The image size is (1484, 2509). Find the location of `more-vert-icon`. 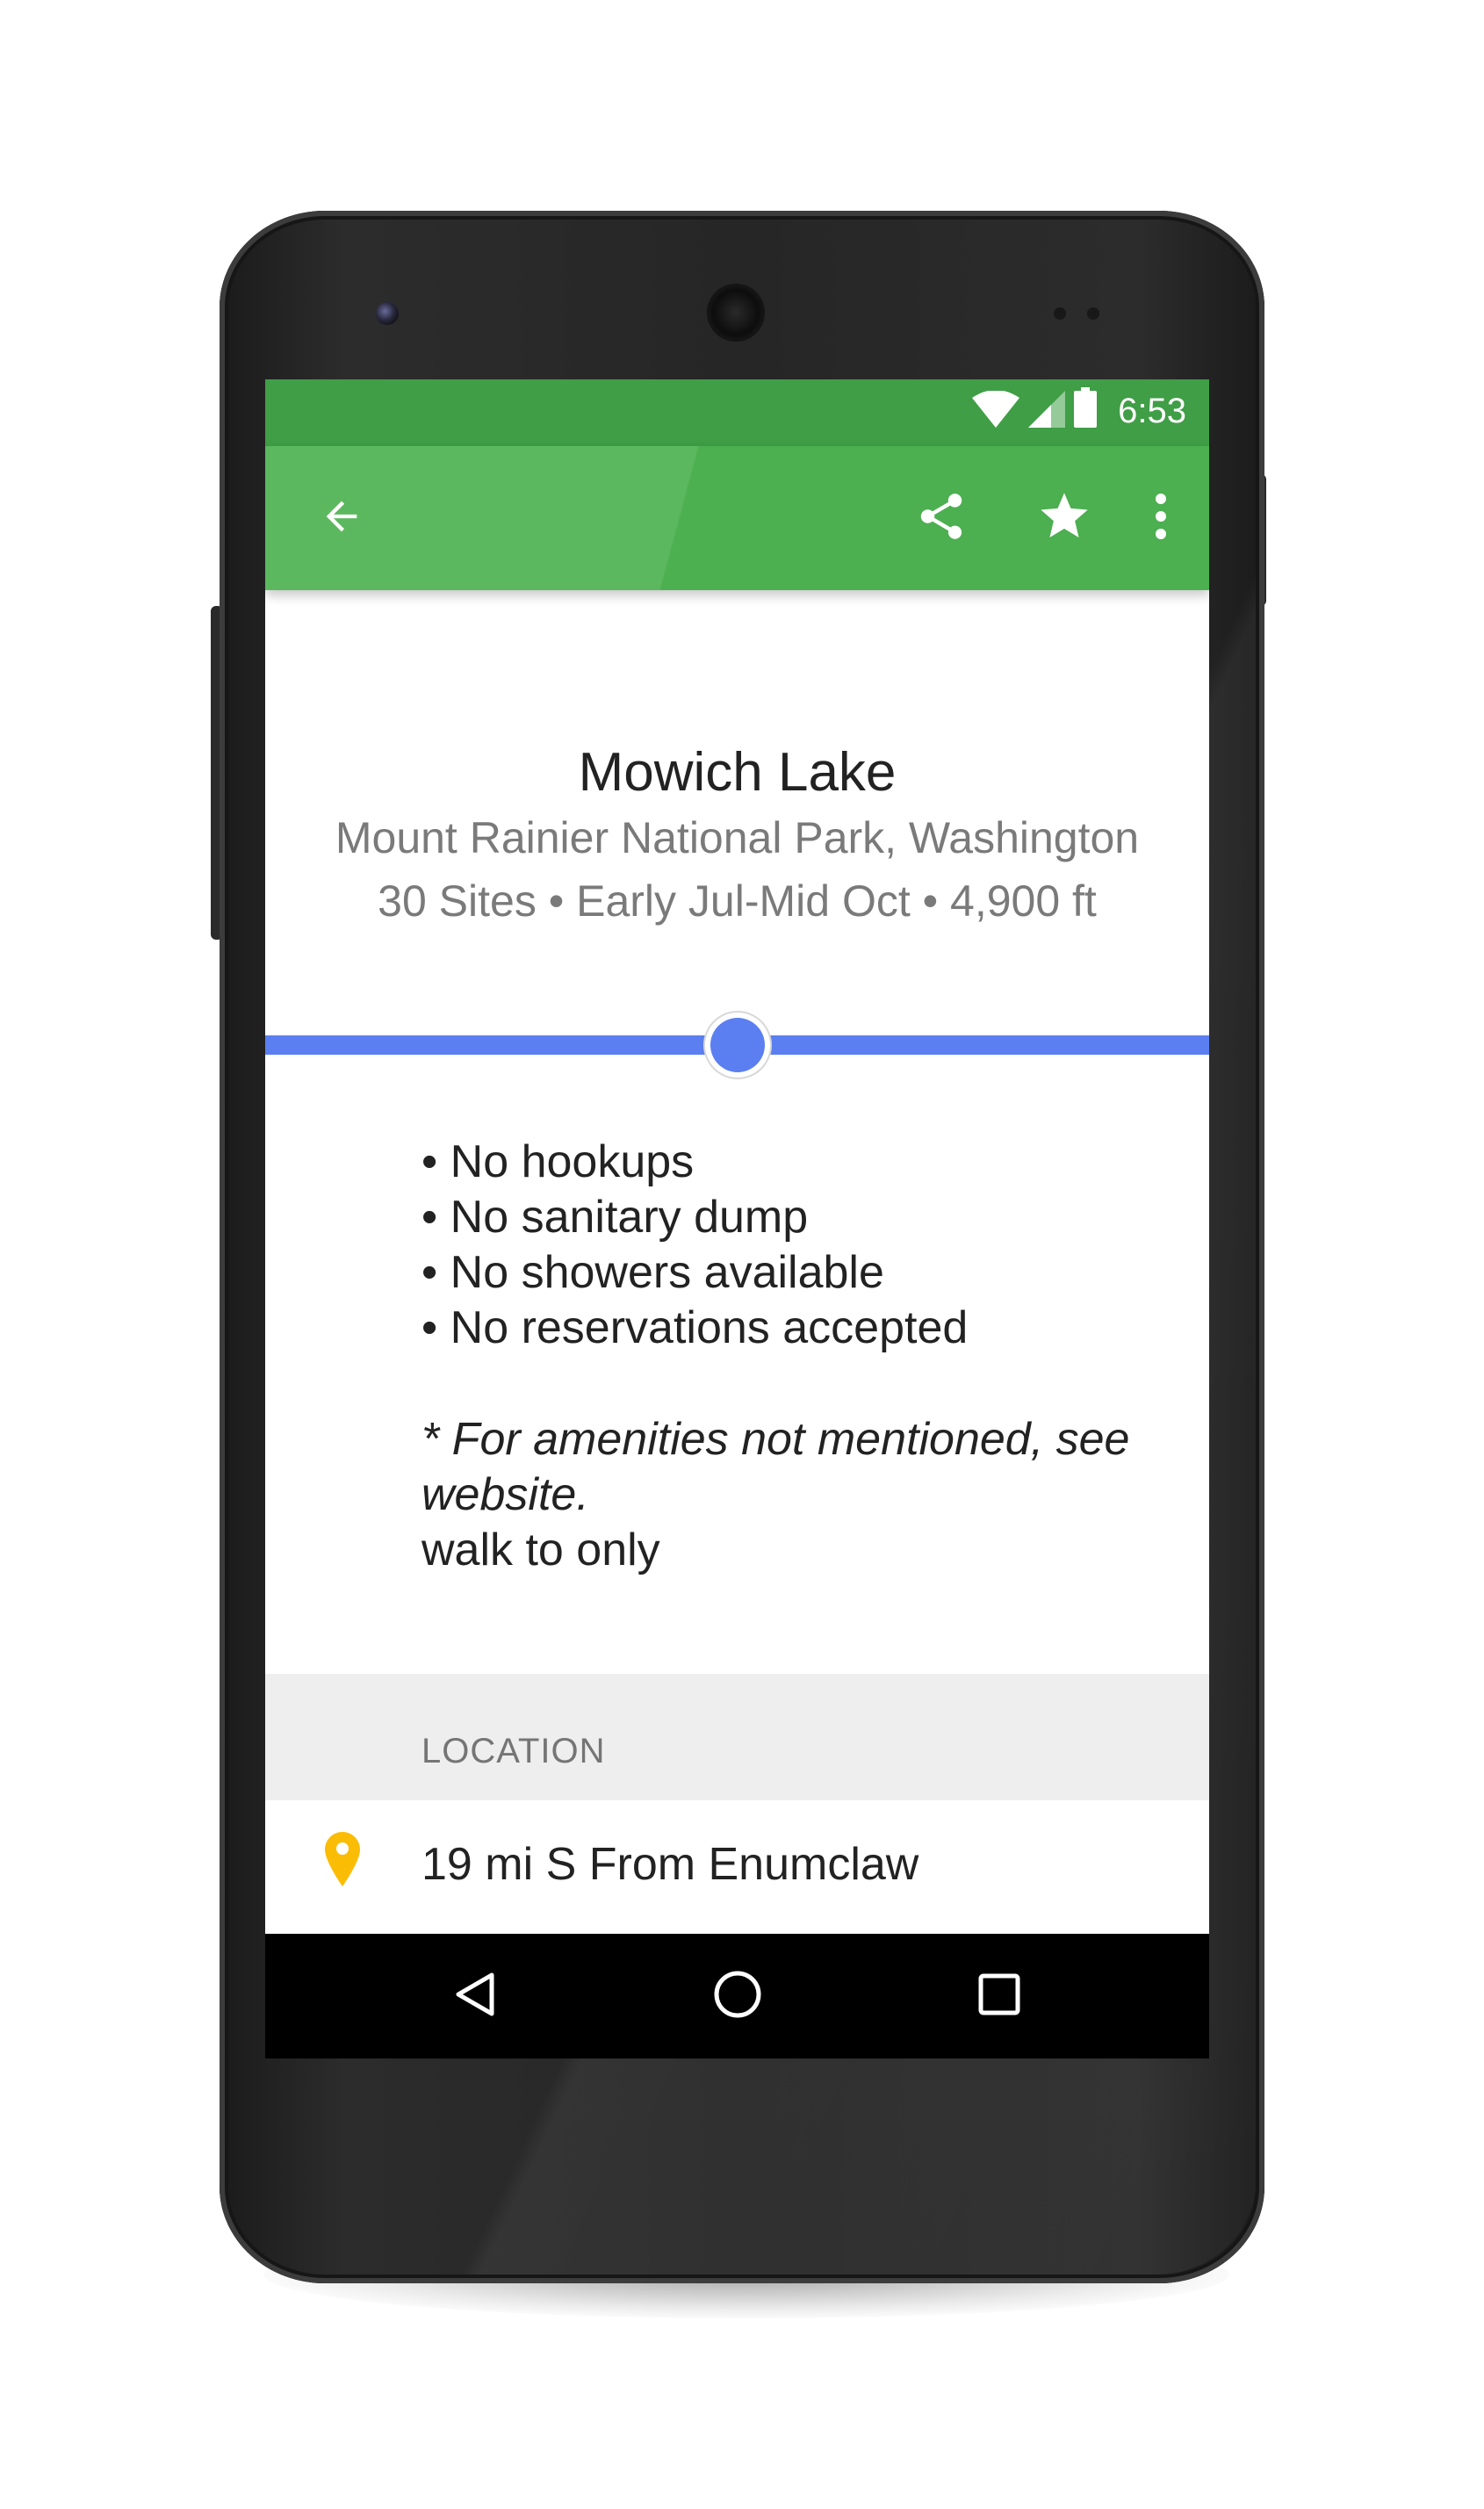

more-vert-icon is located at coordinates (1161, 518).